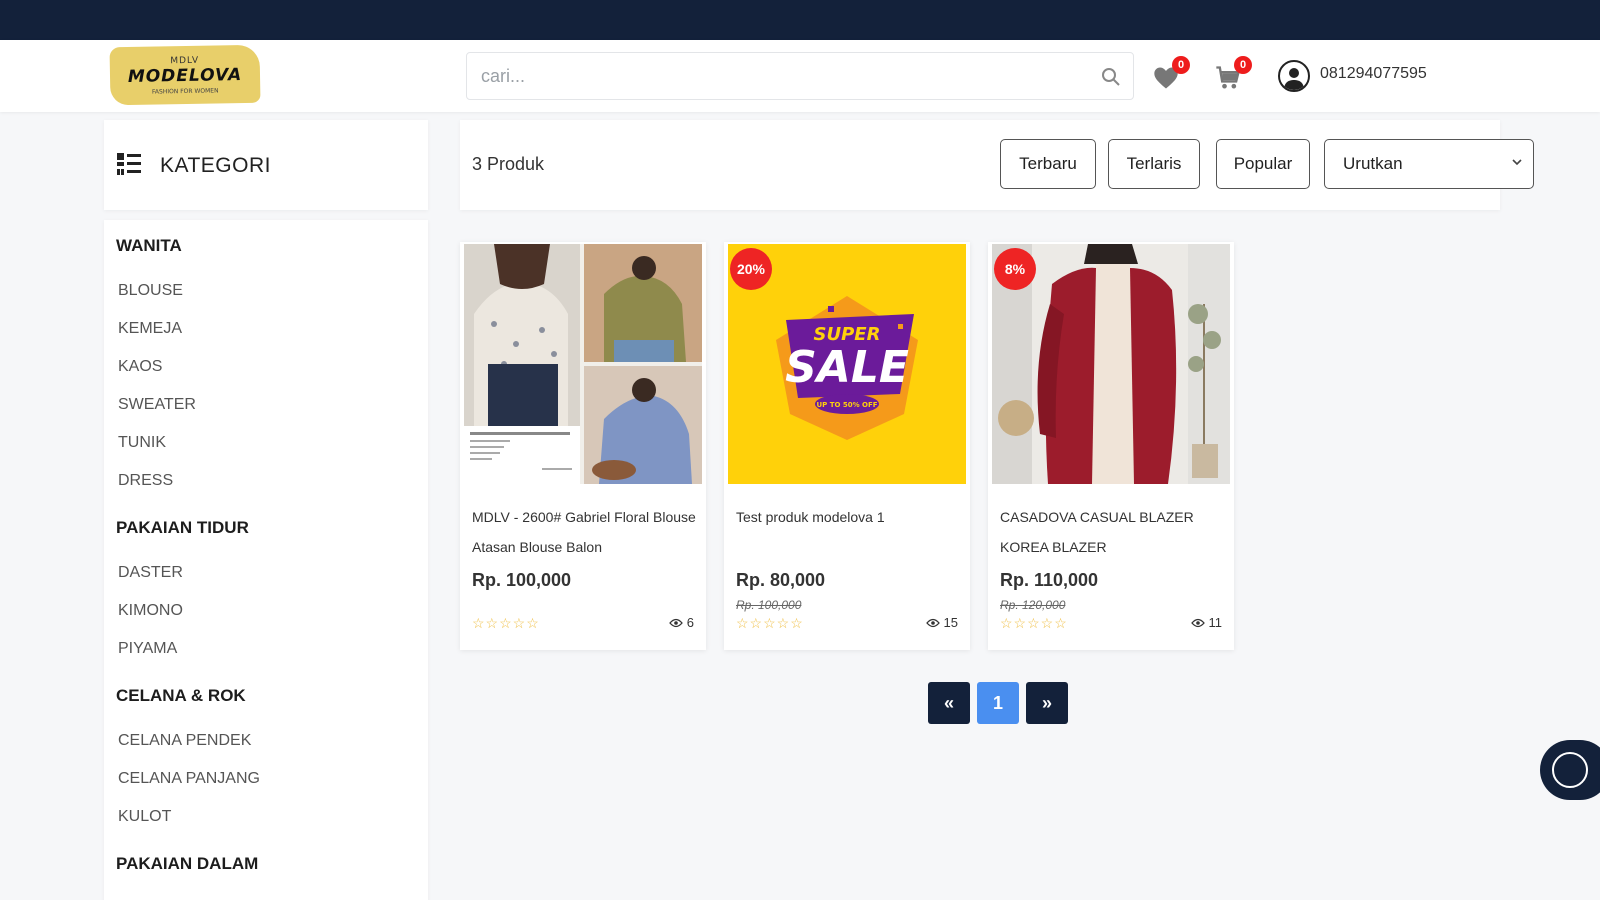 This screenshot has height=900, width=1600. I want to click on view-count-value: 11, so click(1215, 622).